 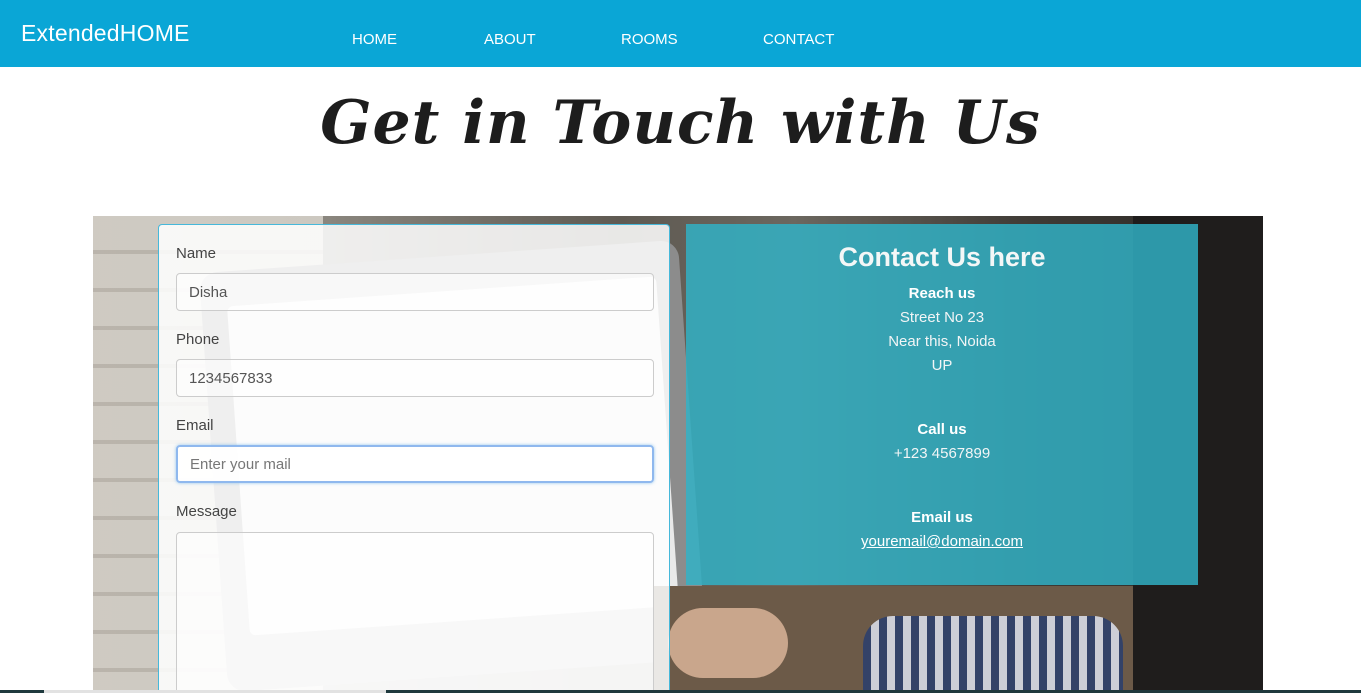 What do you see at coordinates (206, 511) in the screenshot?
I see `message-label: Message` at bounding box center [206, 511].